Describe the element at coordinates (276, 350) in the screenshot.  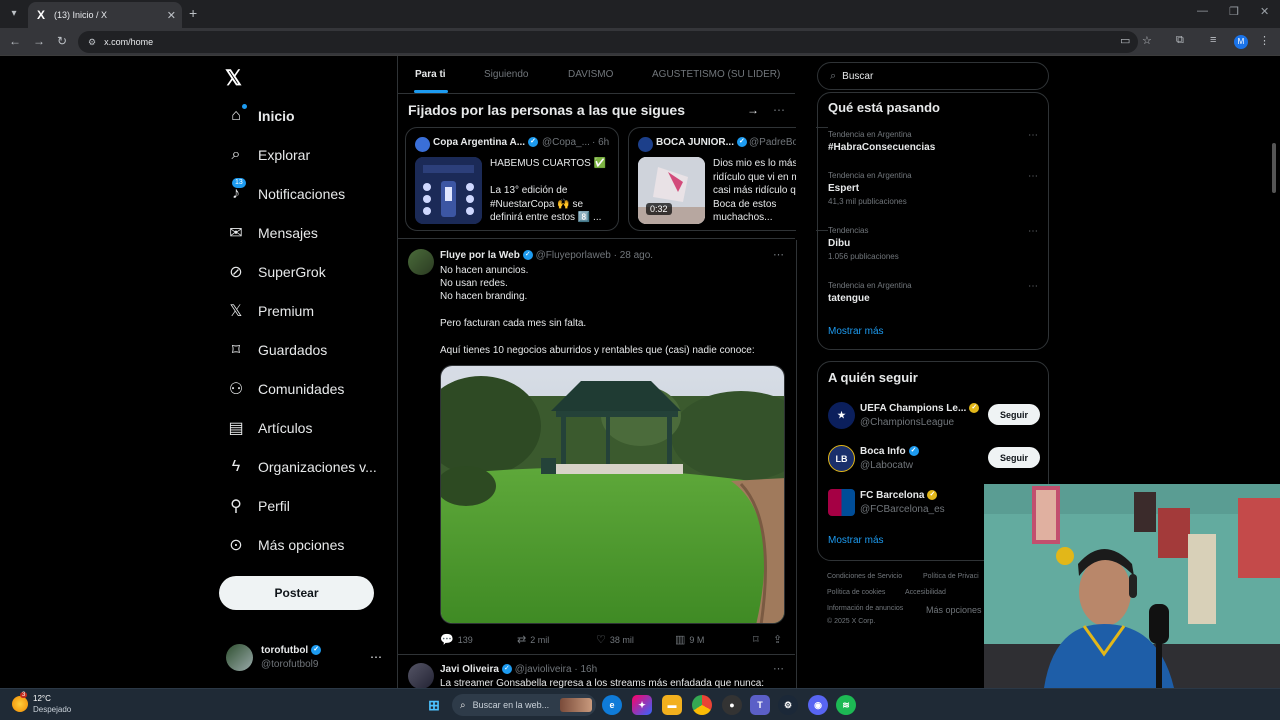
I see `sidebar-item-guardados: ⌑ Guardados` at that location.